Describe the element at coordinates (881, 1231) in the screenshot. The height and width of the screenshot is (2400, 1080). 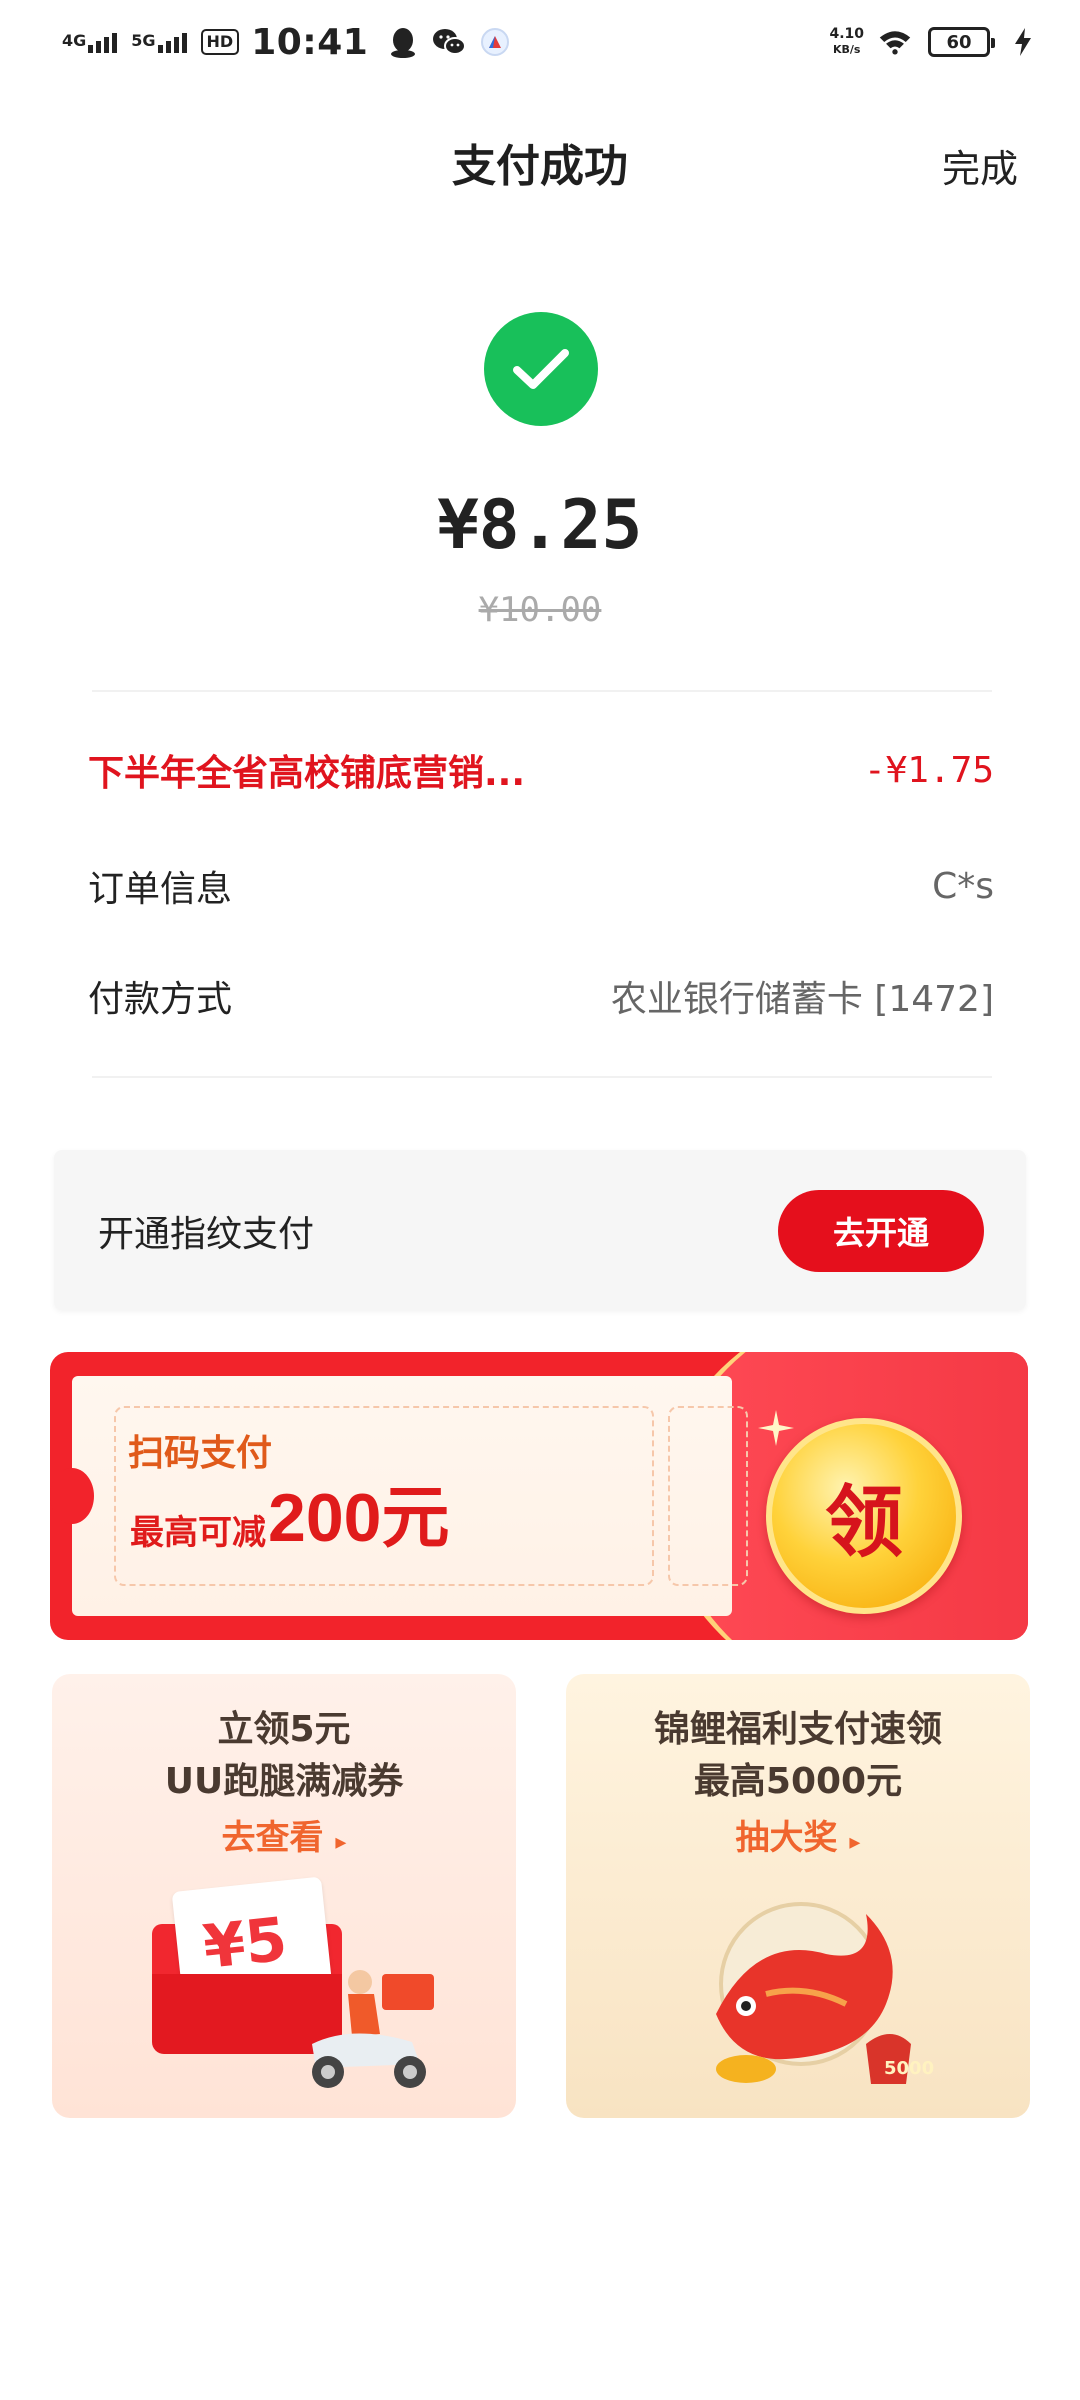
I see `enable-fingerprint-button: 去开通` at that location.